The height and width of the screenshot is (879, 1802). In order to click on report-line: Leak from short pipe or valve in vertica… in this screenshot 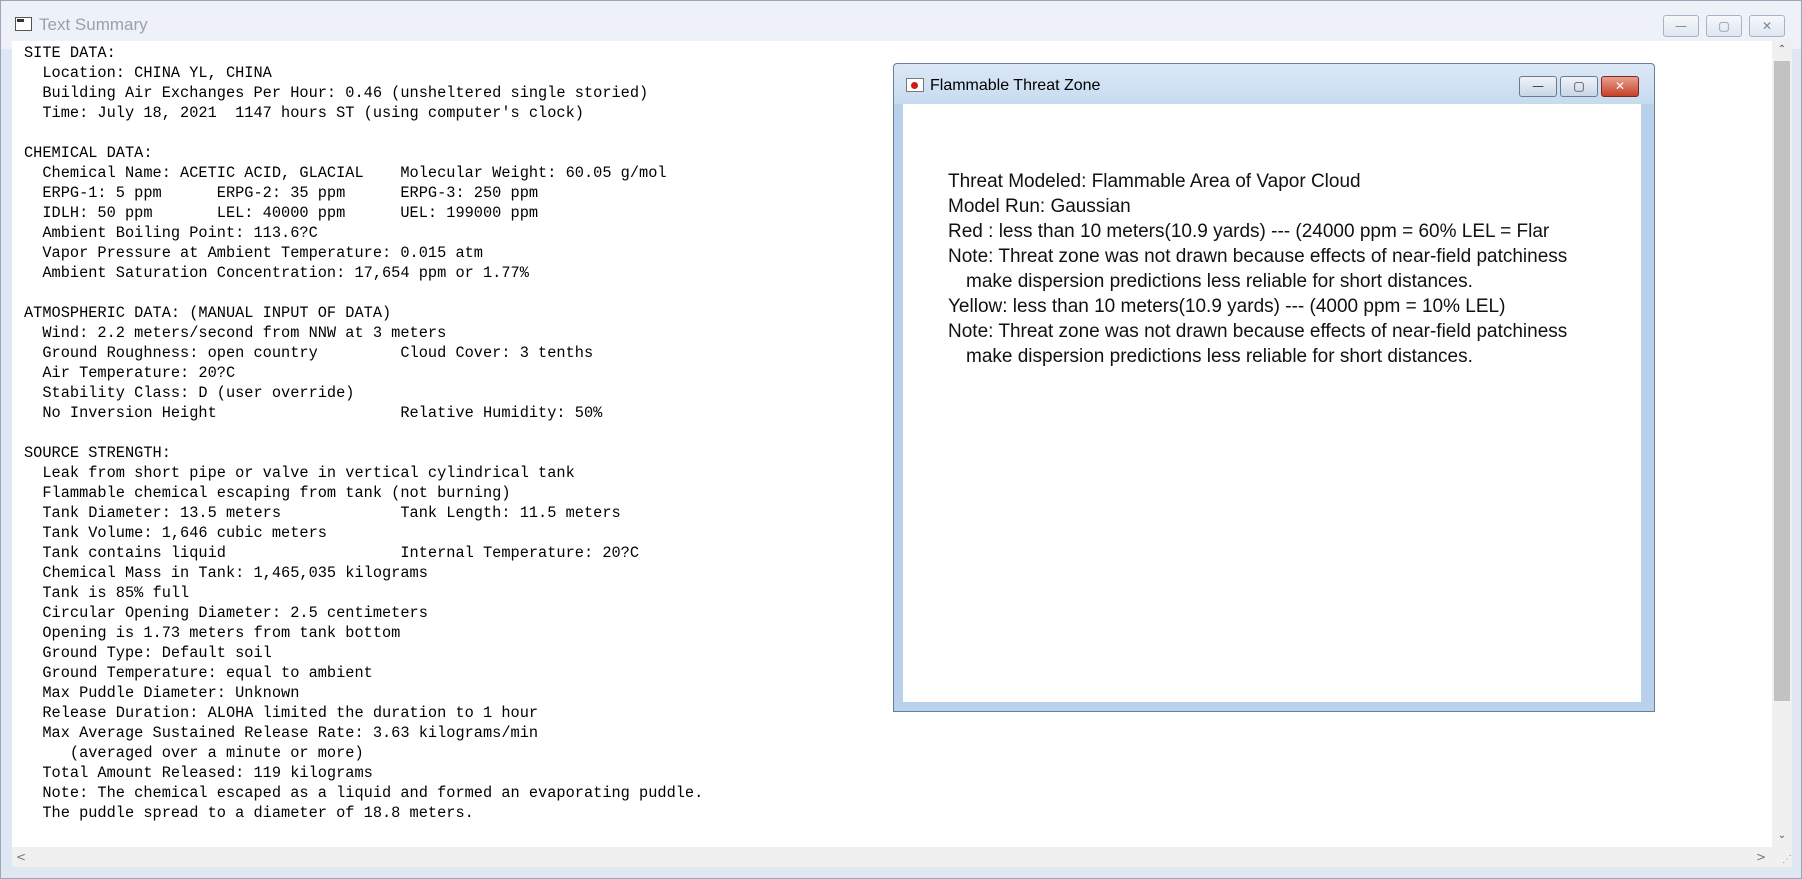, I will do `click(299, 473)`.